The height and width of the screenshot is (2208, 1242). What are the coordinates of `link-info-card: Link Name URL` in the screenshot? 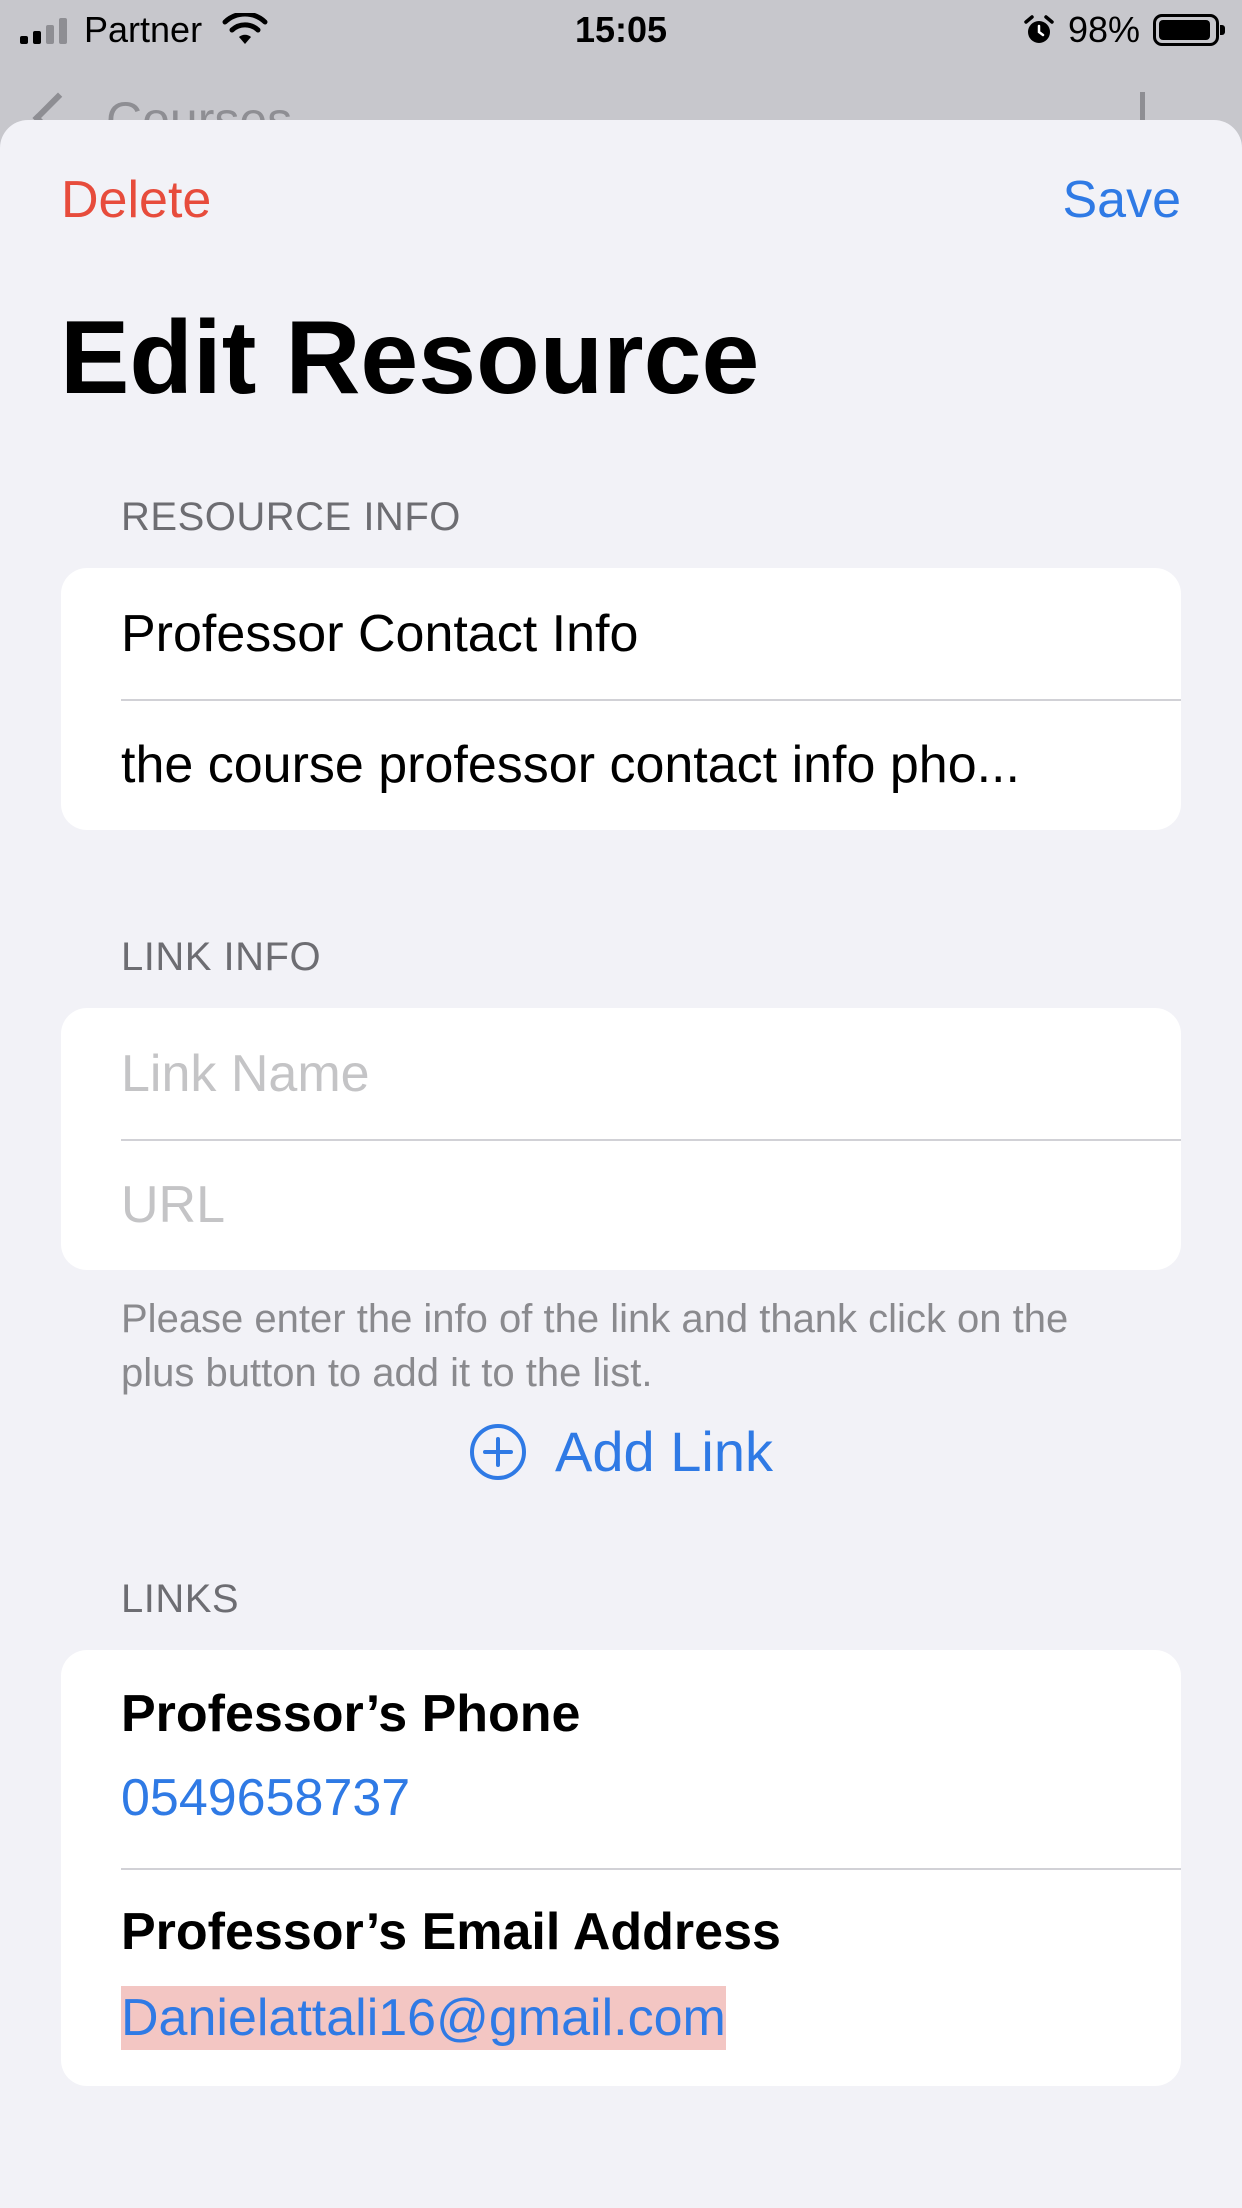 It's located at (621, 1139).